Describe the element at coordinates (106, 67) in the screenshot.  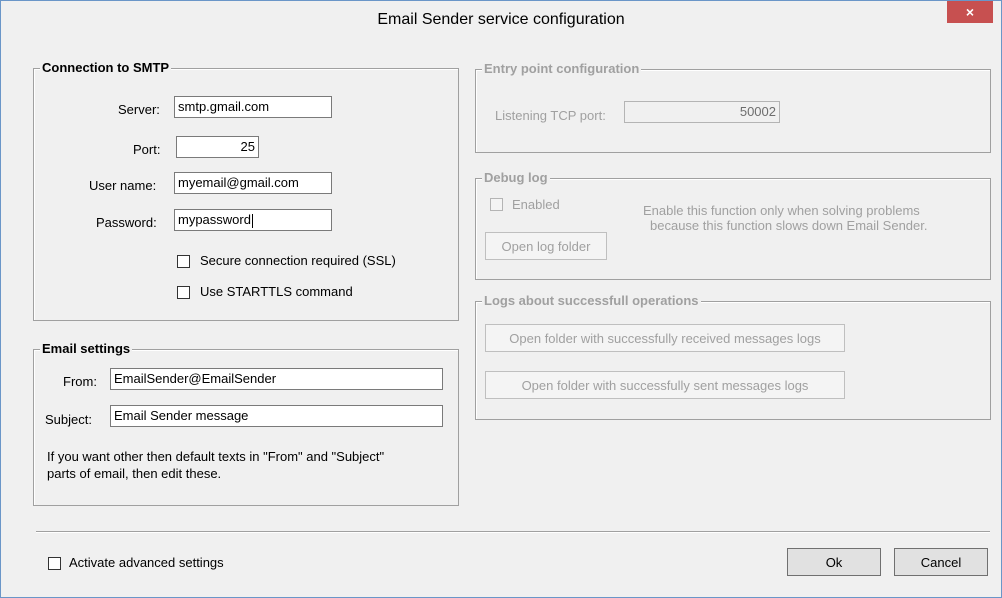
I see `smtp-legend: Connection to SMTP` at that location.